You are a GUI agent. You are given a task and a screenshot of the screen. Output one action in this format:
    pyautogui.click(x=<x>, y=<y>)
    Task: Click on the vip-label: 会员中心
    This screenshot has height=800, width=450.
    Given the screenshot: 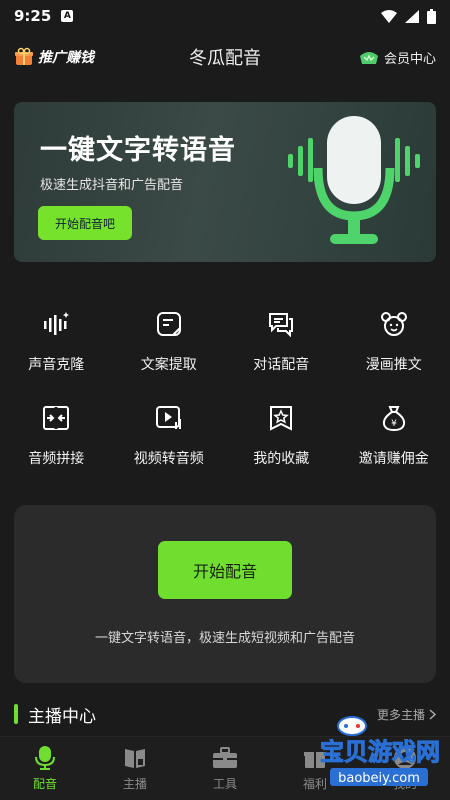 What is the action you would take?
    pyautogui.click(x=409, y=59)
    